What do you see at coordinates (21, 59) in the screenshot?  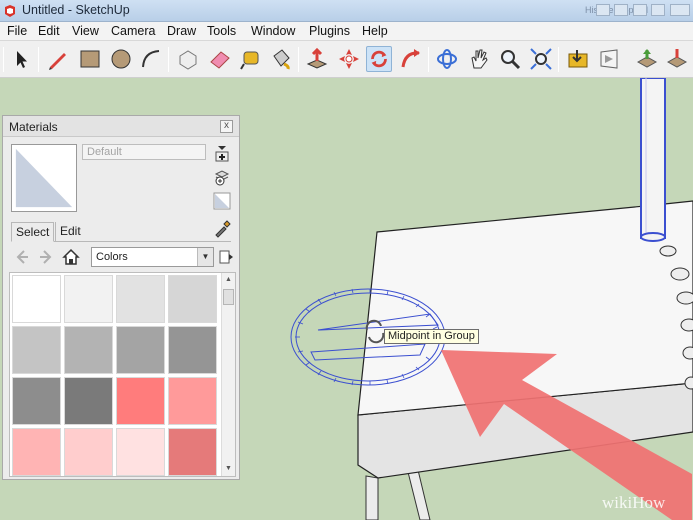 I see `select-tool` at bounding box center [21, 59].